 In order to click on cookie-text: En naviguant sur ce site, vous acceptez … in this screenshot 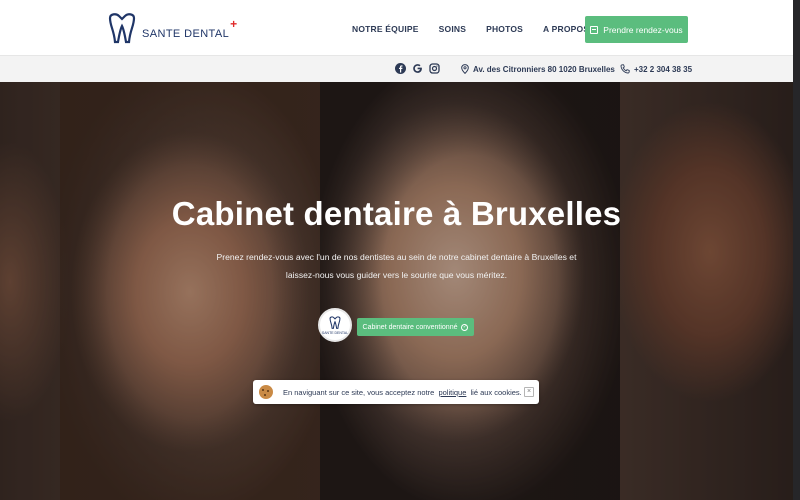, I will do `click(402, 392)`.